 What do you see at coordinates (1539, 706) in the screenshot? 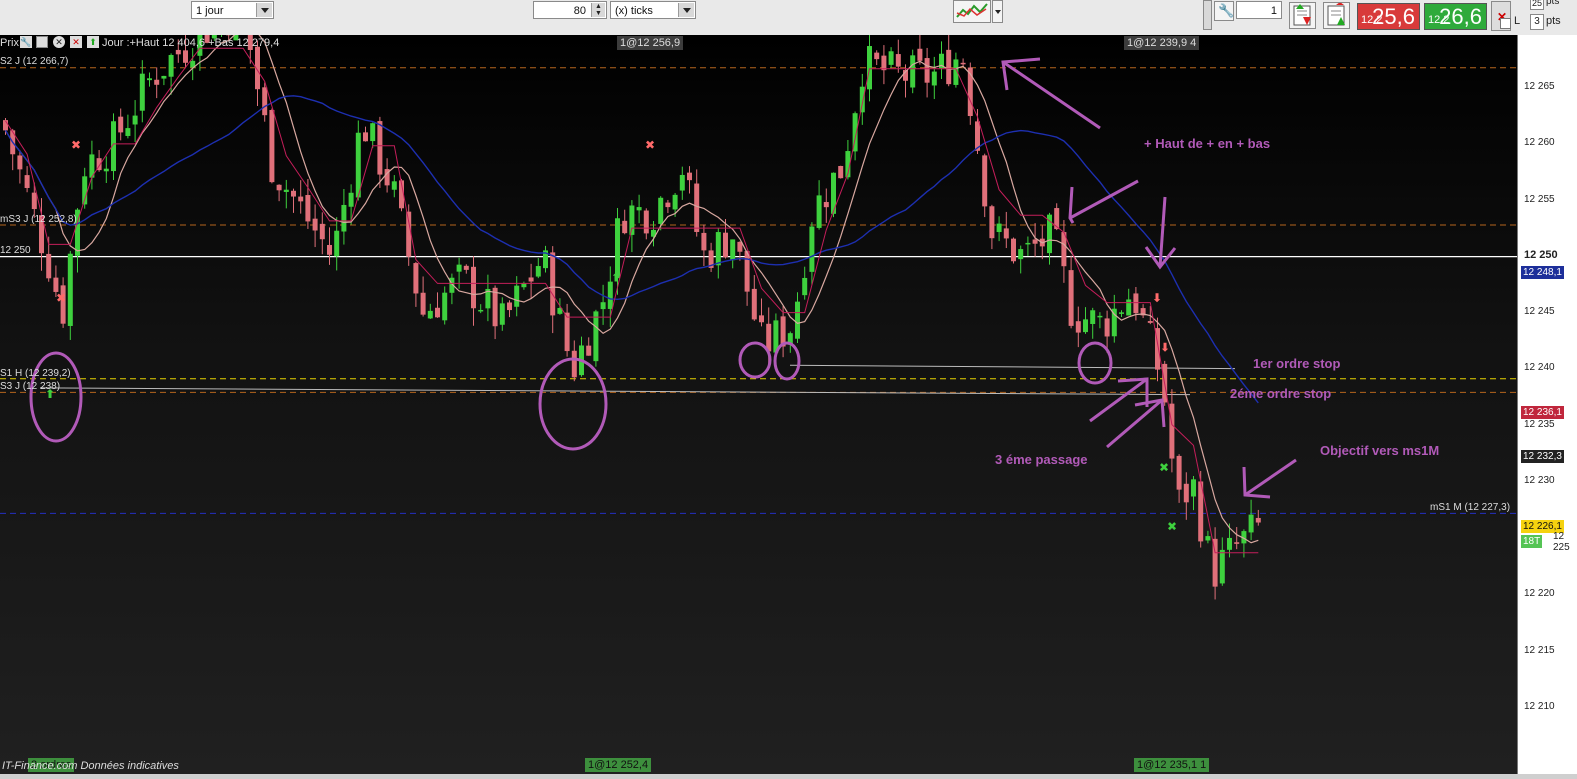
I see `axis-tick: 12 210` at bounding box center [1539, 706].